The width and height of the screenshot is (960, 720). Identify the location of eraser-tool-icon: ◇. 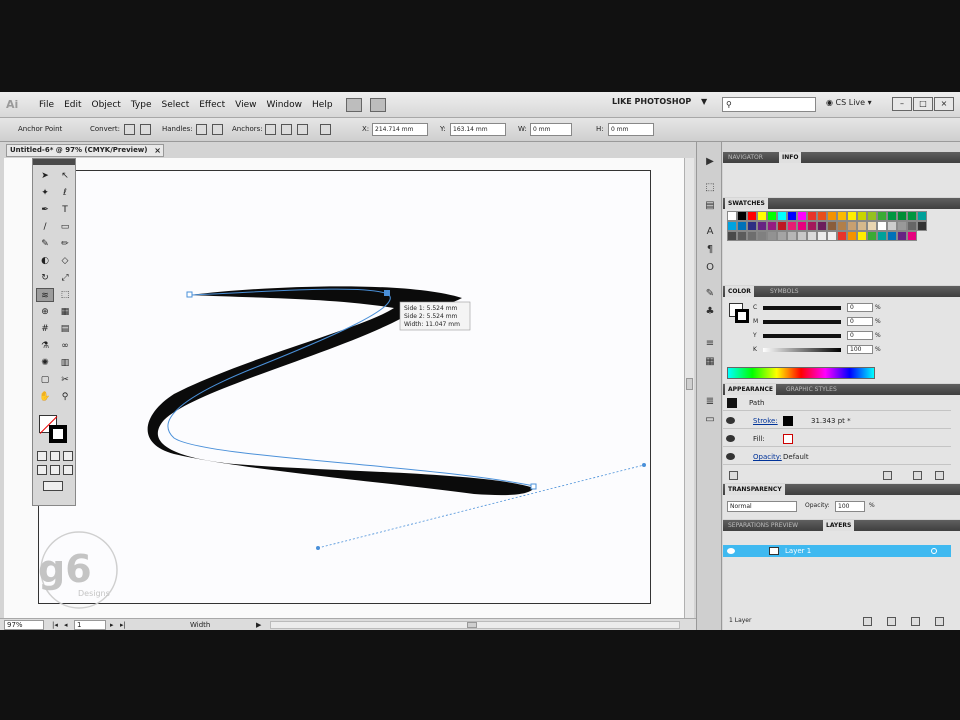
(65, 261).